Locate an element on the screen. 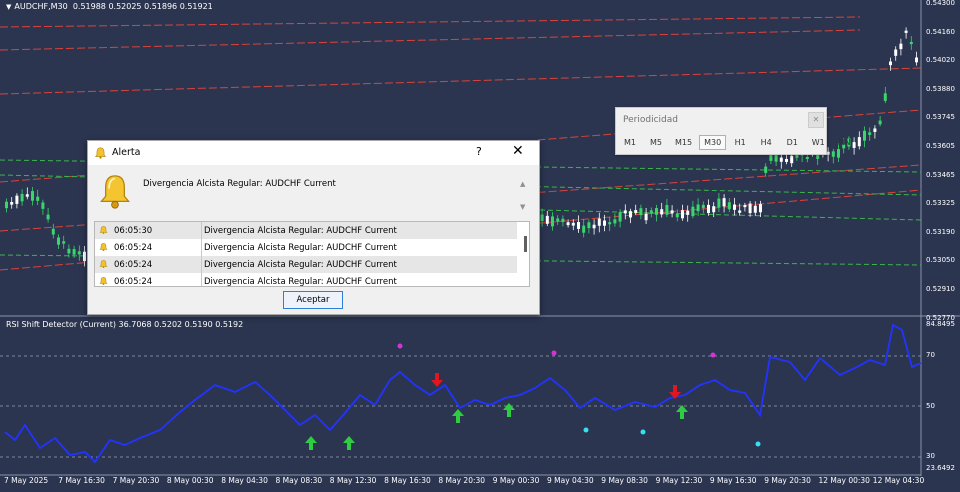 This screenshot has height=492, width=960. chart-menu-arrow-icon: ▼ is located at coordinates (8, 7).